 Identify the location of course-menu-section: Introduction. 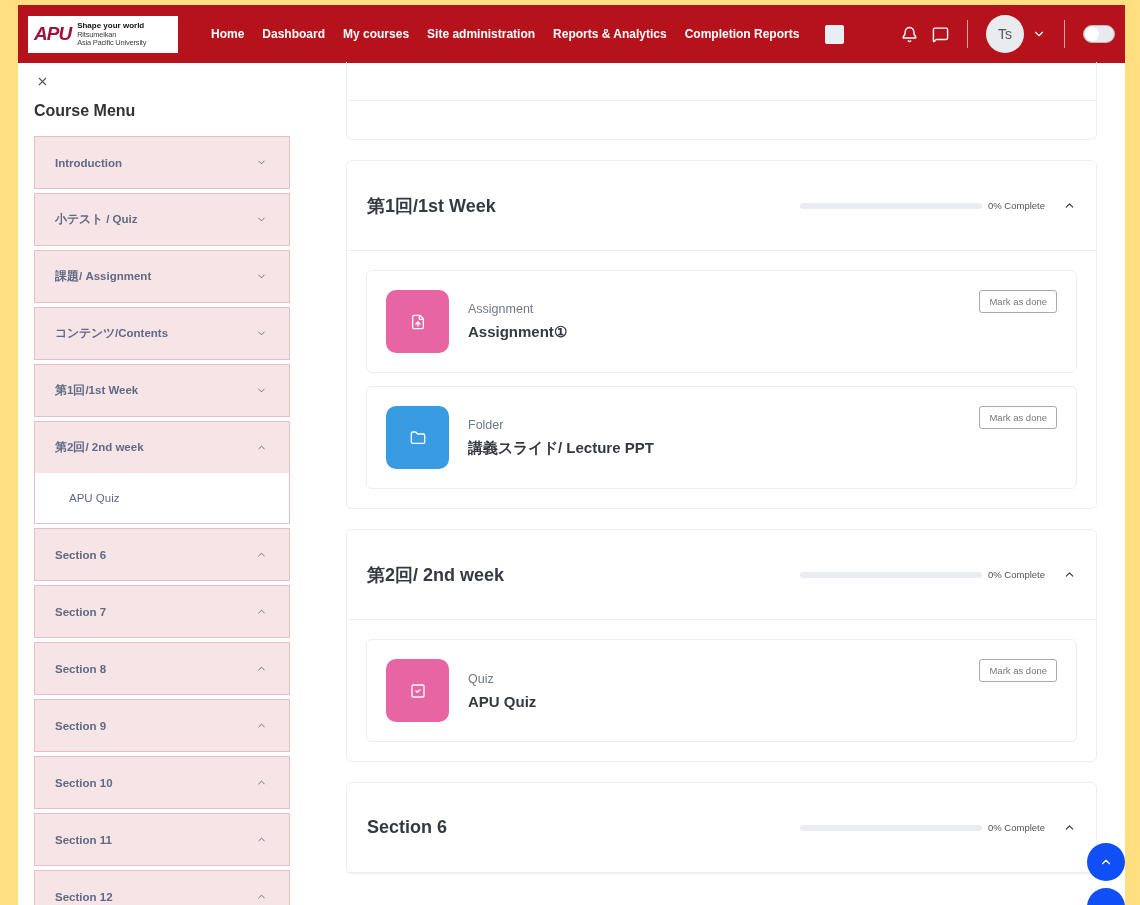
(162, 162).